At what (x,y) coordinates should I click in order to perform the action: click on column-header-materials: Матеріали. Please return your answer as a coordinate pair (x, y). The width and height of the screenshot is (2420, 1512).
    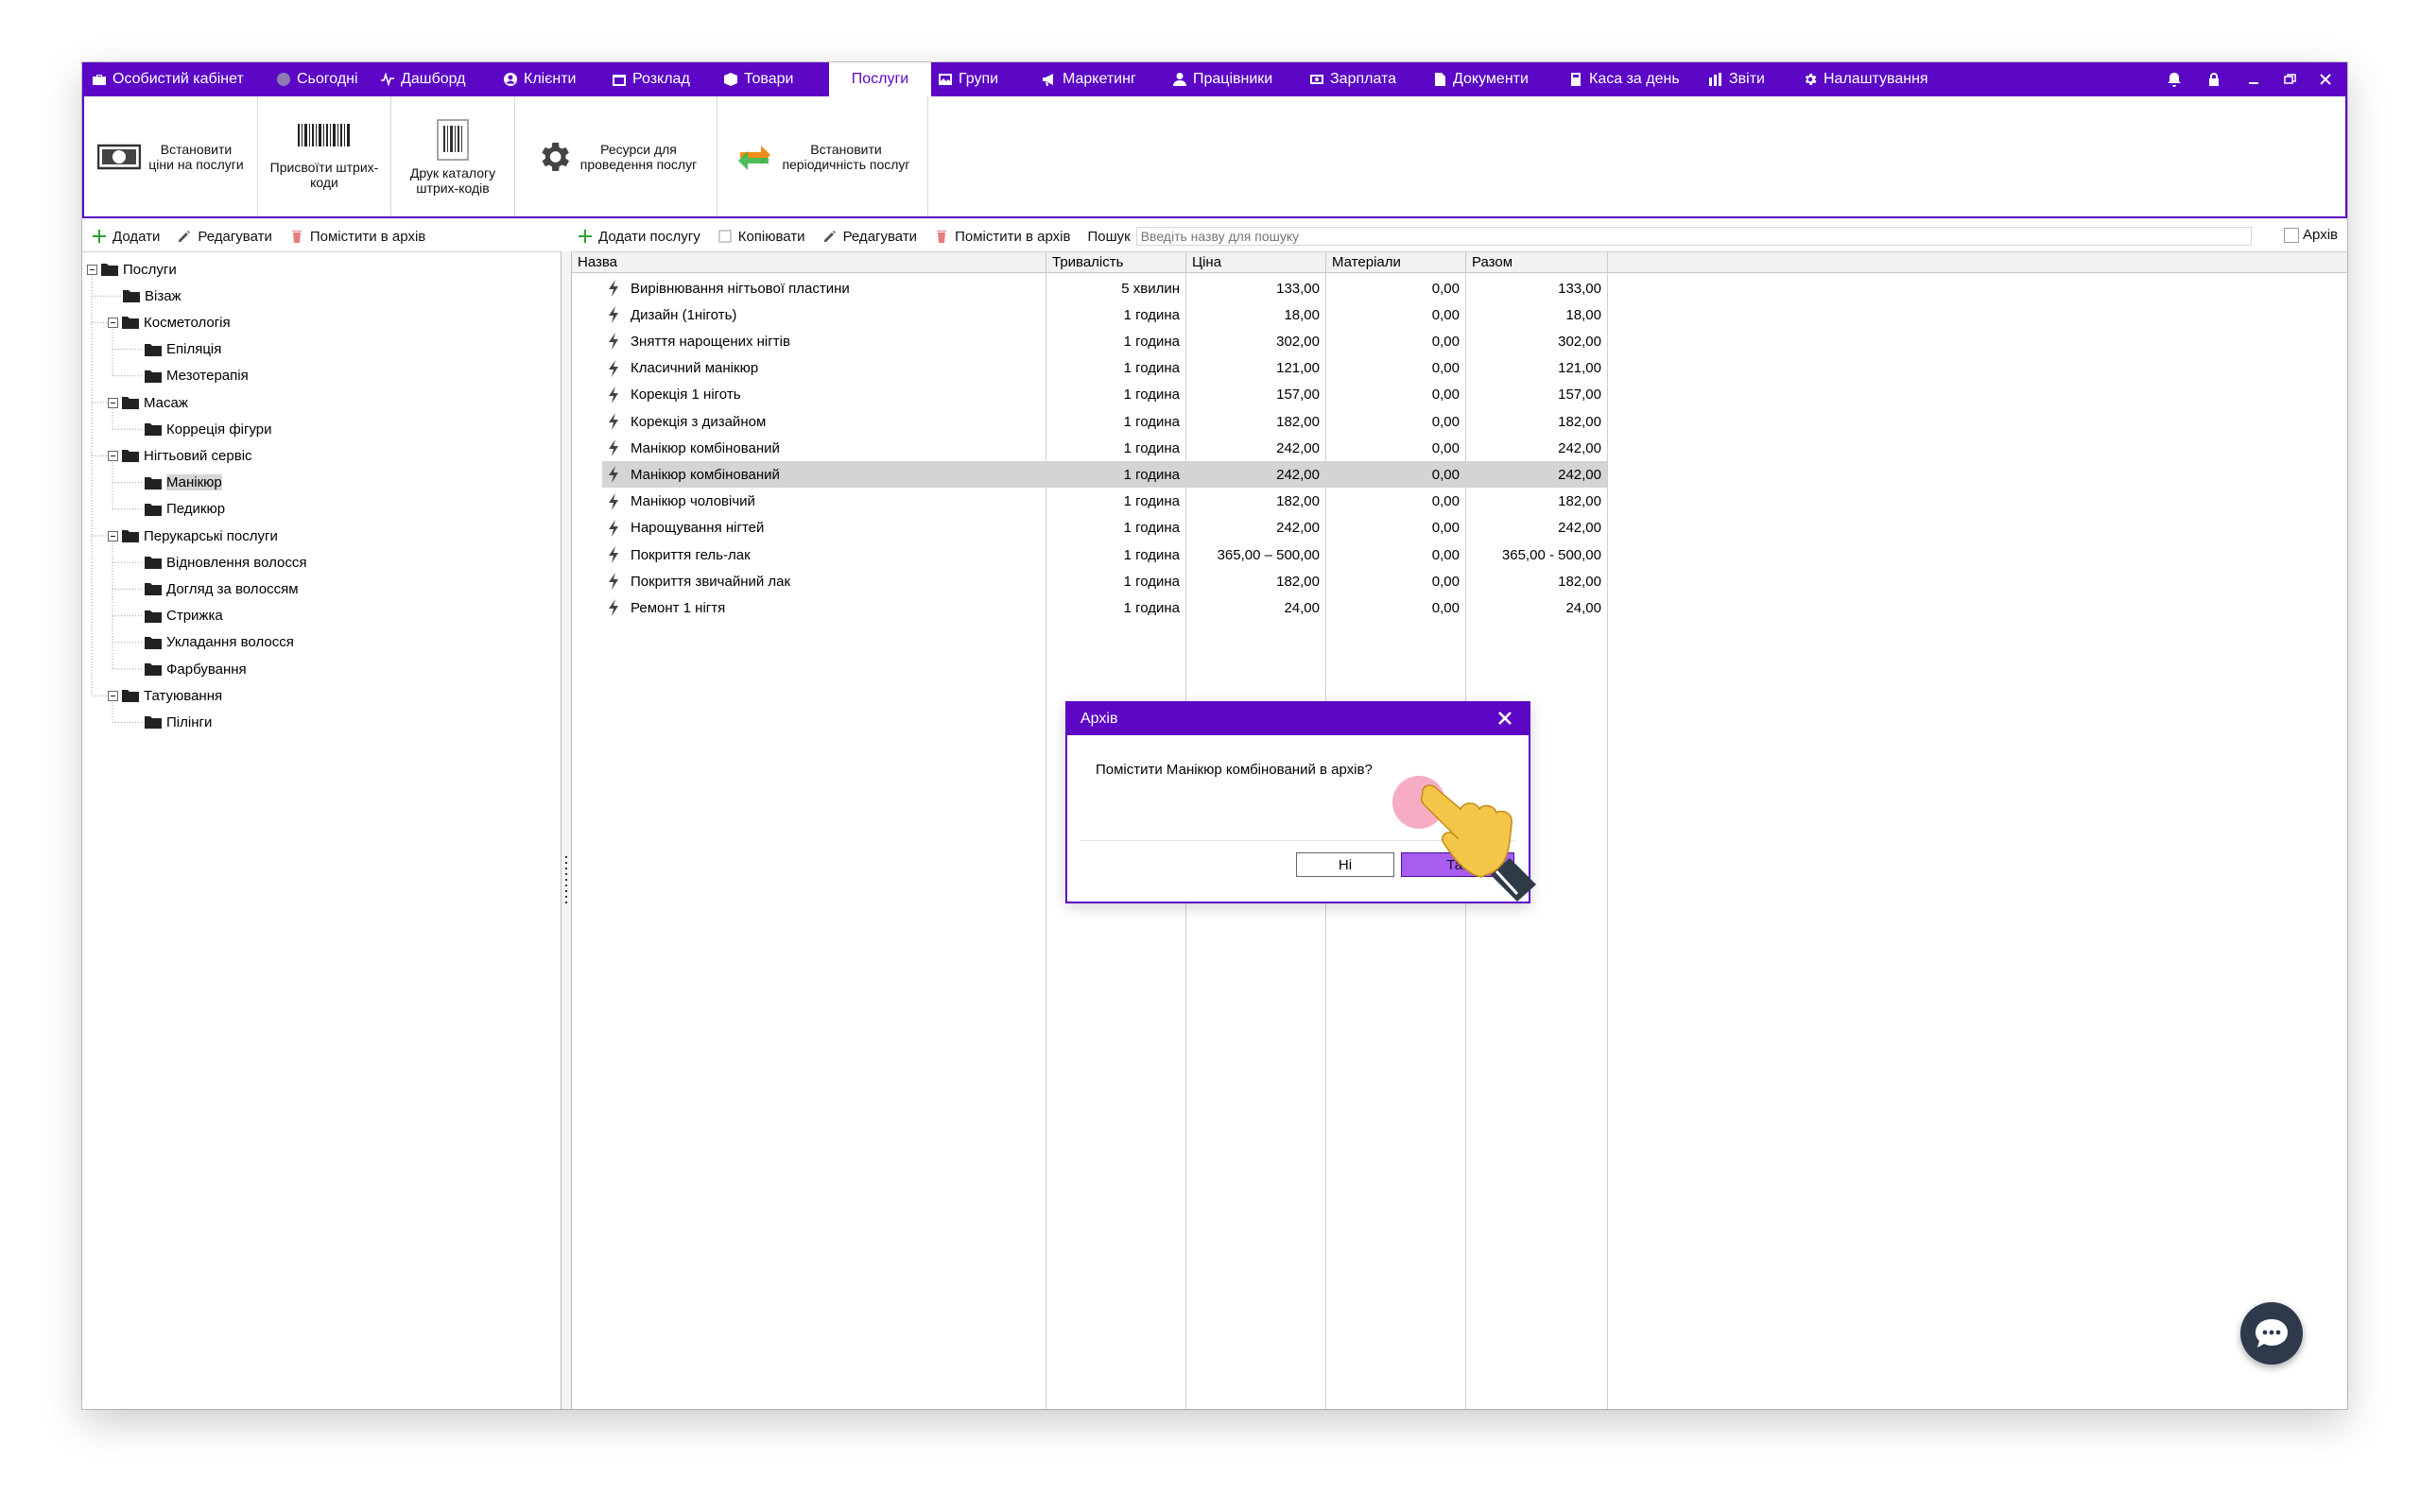
    Looking at the image, I should click on (1396, 262).